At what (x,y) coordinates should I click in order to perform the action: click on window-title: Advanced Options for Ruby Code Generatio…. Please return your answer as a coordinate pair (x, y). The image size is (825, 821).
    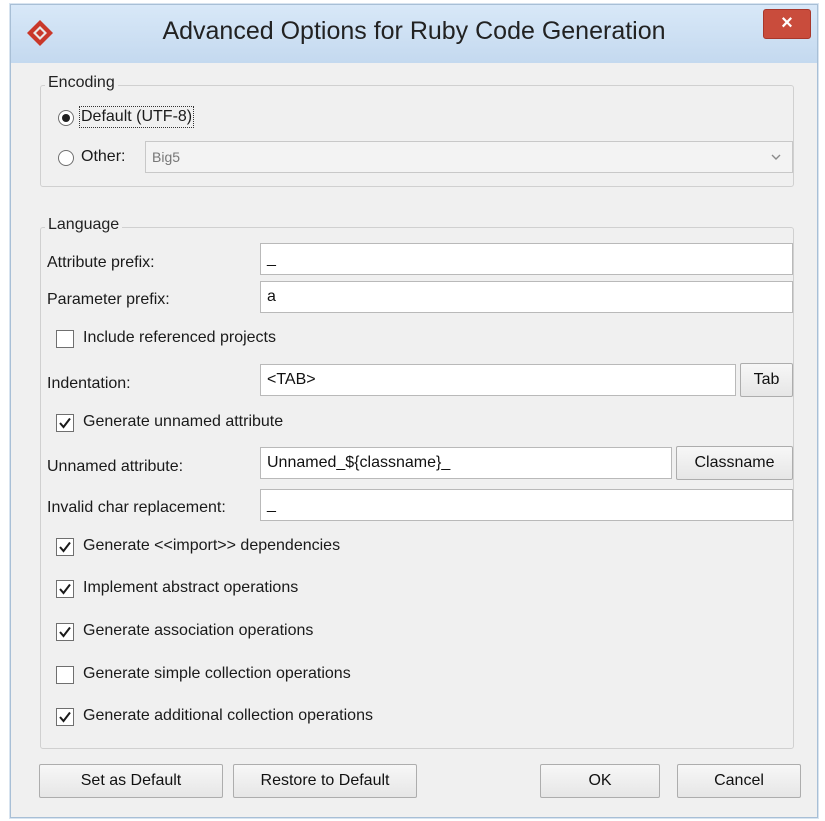
    Looking at the image, I should click on (414, 31).